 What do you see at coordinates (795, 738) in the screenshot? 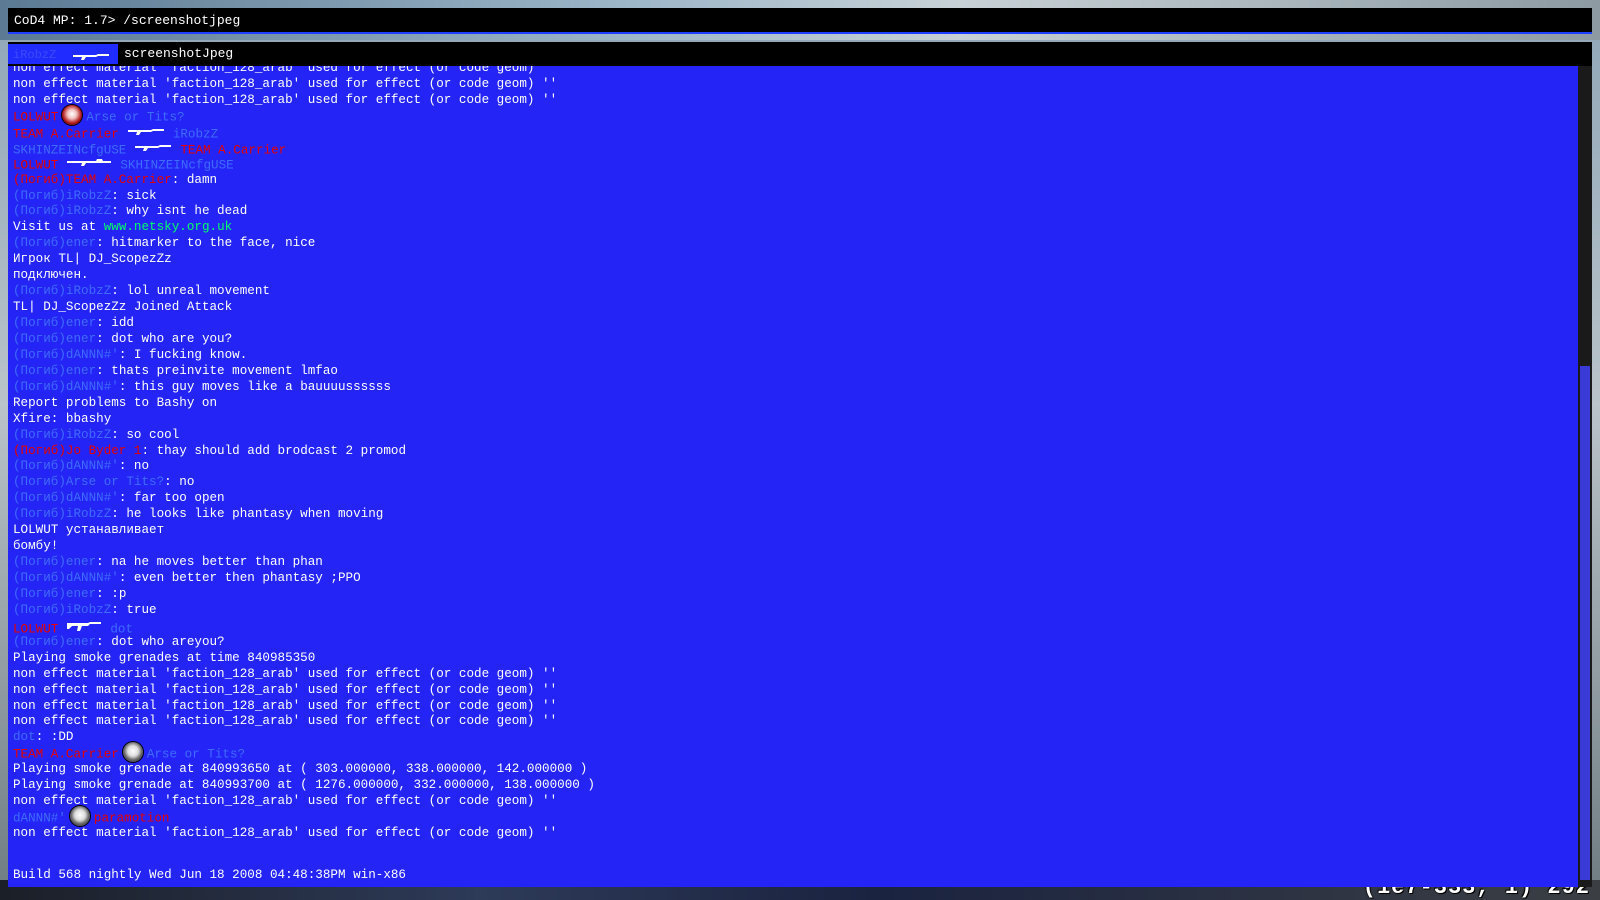
I see `console-line: dot: :DD` at bounding box center [795, 738].